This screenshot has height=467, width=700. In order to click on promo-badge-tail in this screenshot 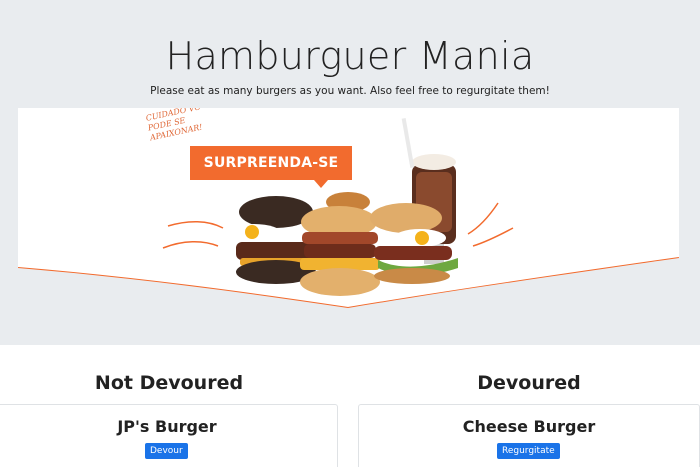, I will do `click(321, 184)`.